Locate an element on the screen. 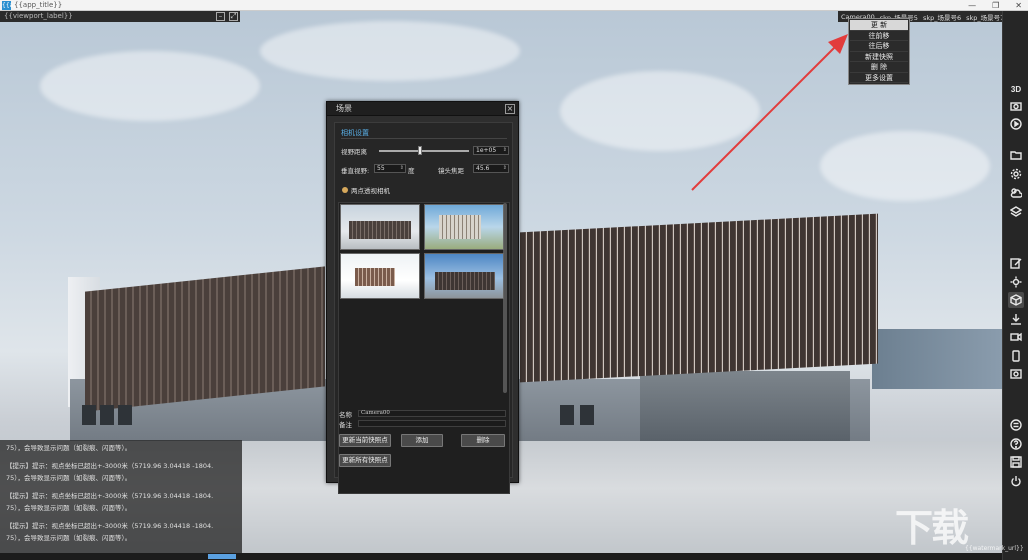 The width and height of the screenshot is (1028, 560). photo-icon is located at coordinates (1016, 374).